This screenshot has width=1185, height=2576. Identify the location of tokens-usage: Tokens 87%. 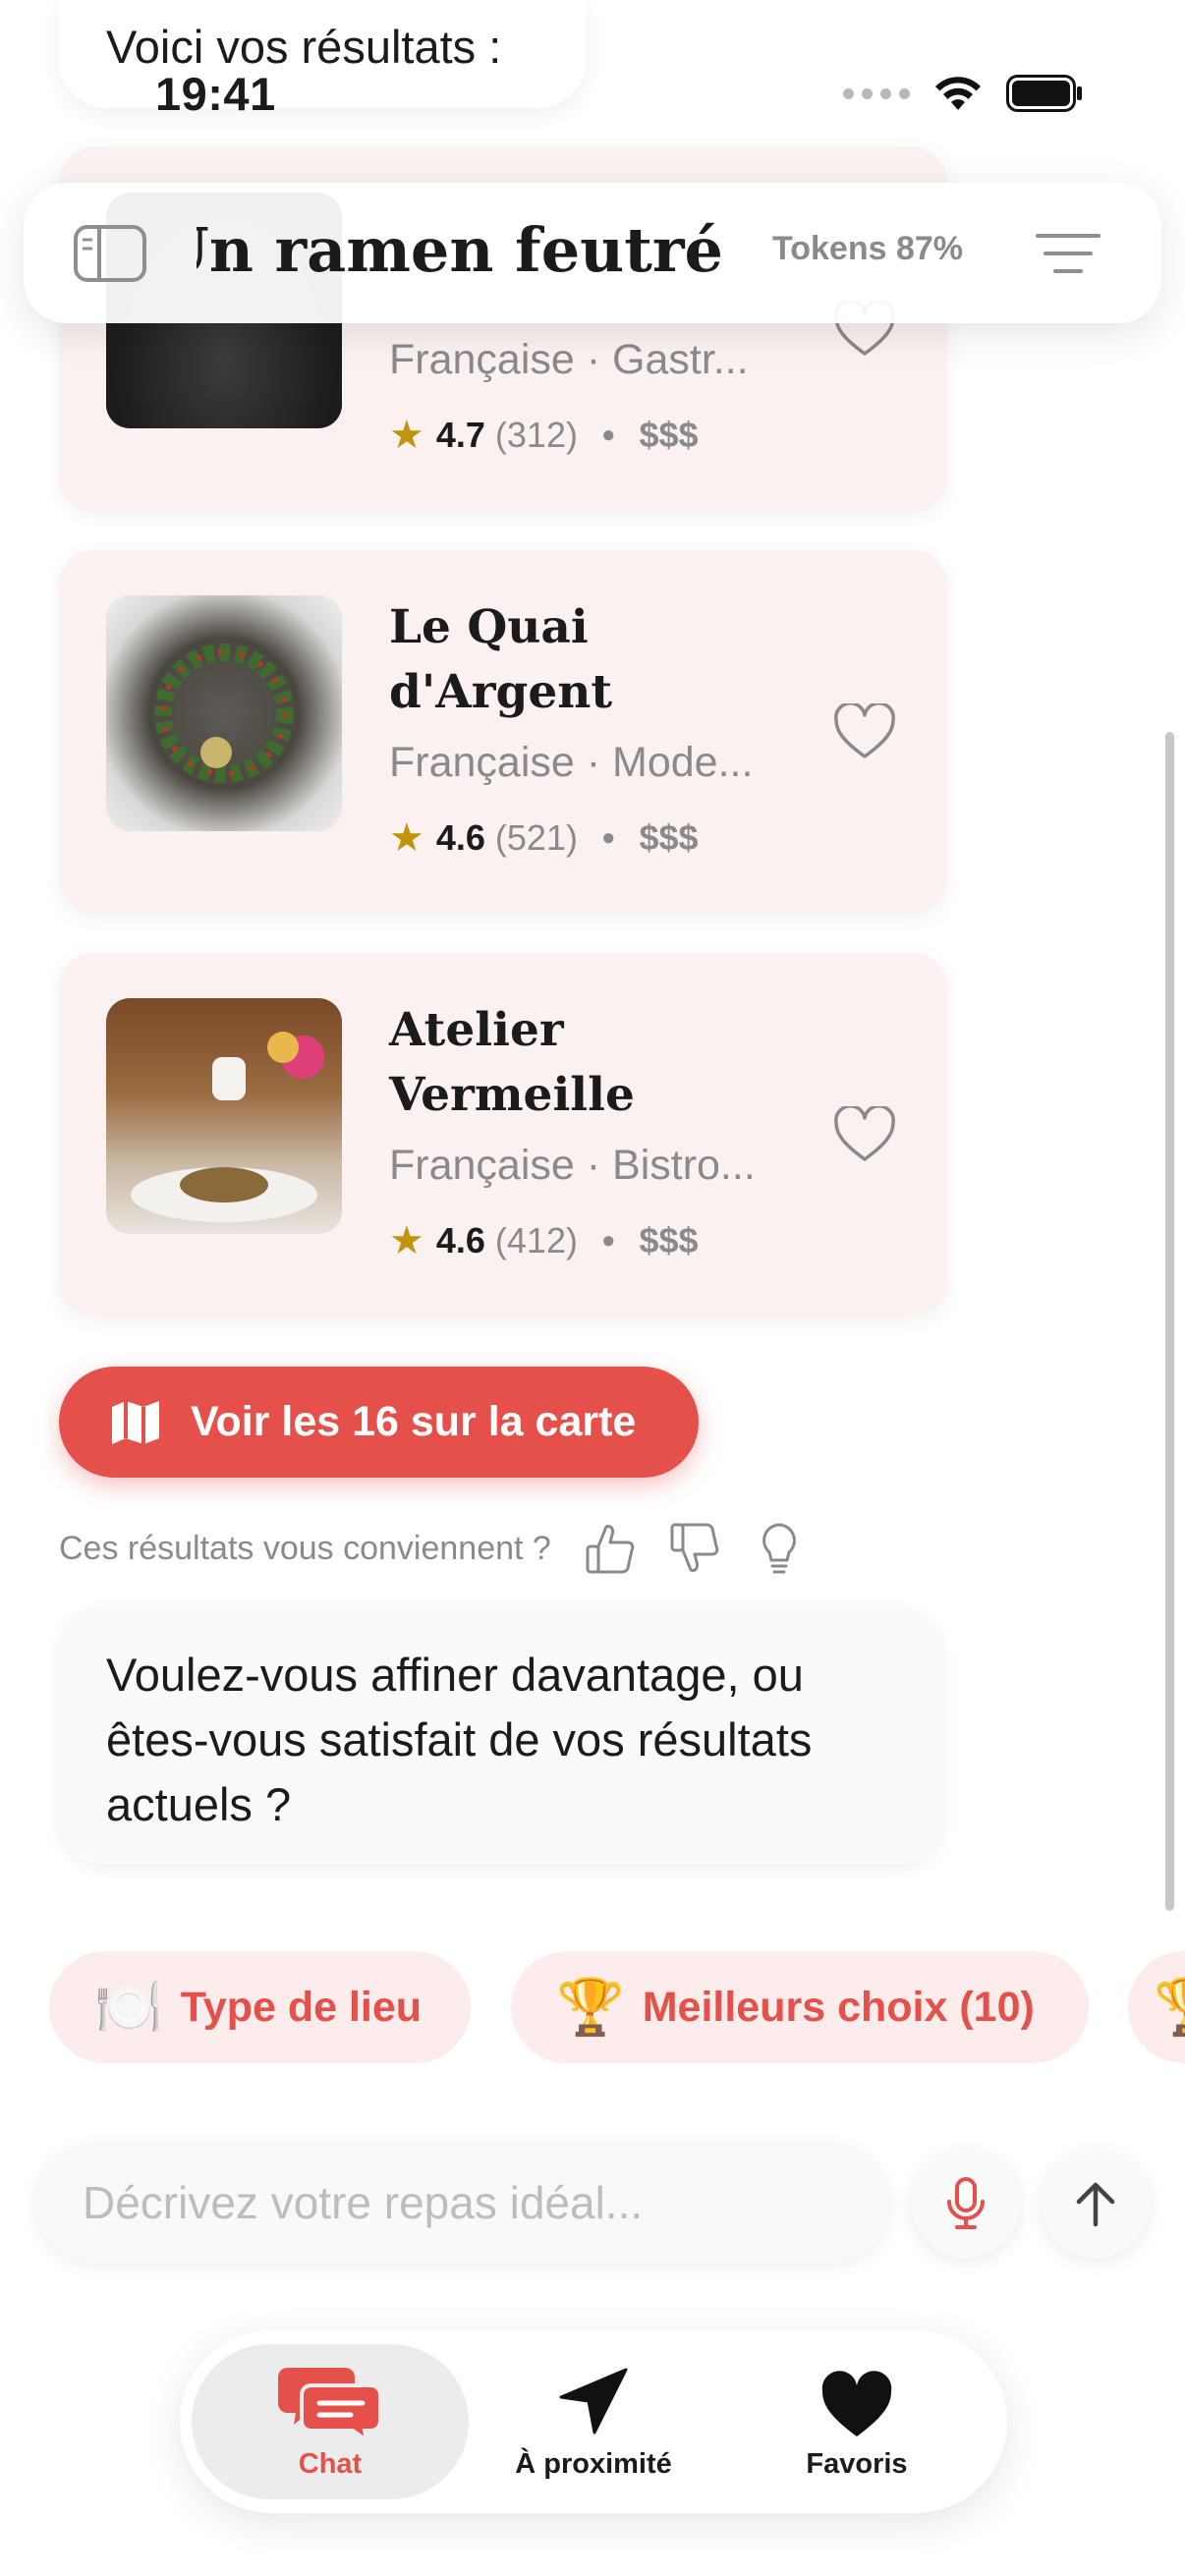
(868, 248).